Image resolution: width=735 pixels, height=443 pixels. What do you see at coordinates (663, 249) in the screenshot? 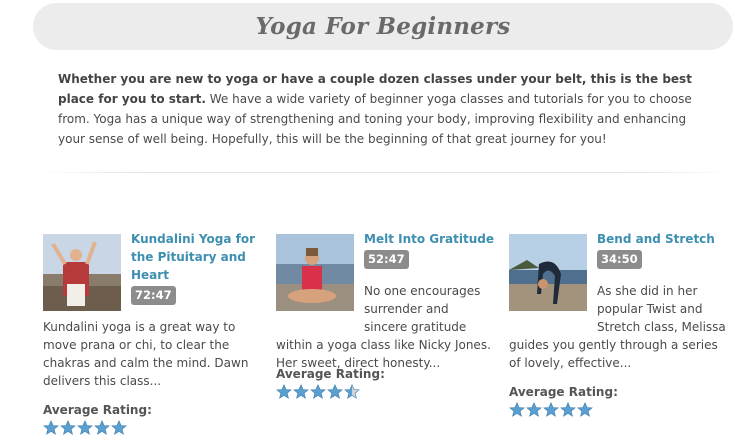
I see `video-title-link: Bend and Stretch 34:50` at bounding box center [663, 249].